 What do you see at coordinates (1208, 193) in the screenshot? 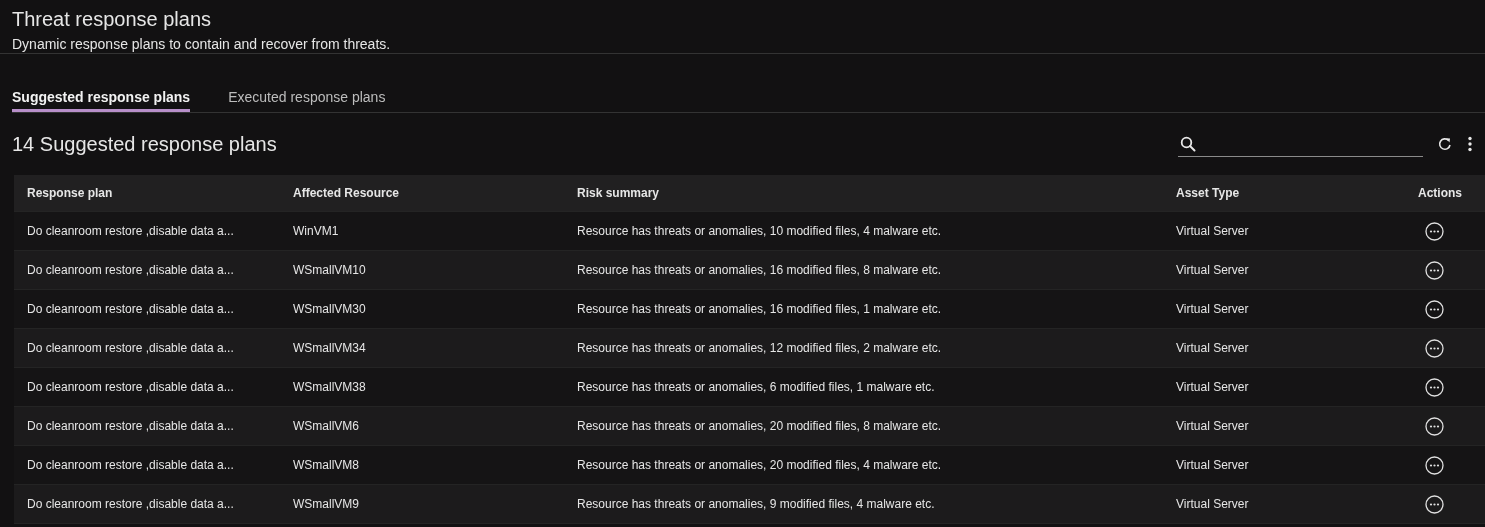
I see `column-header: Asset Type` at bounding box center [1208, 193].